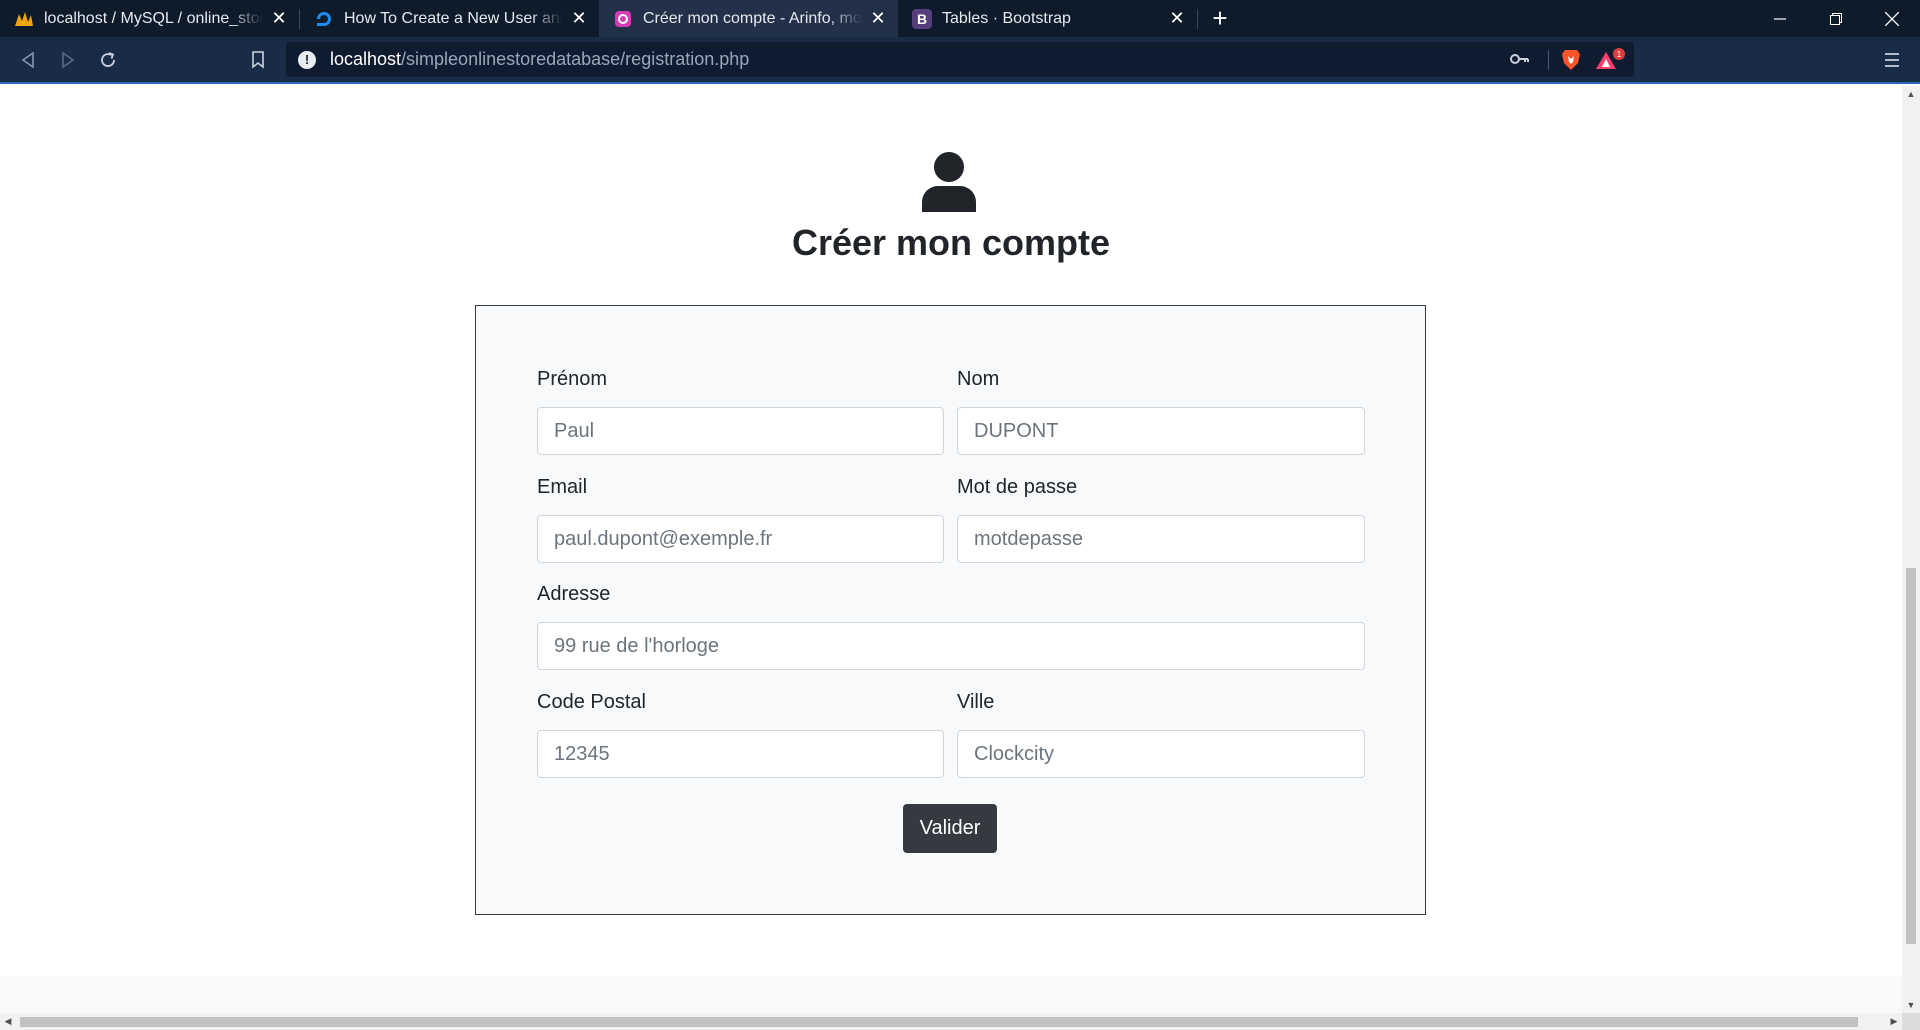 Image resolution: width=1920 pixels, height=1030 pixels. Describe the element at coordinates (623, 19) in the screenshot. I see `site-favicon-icon` at that location.